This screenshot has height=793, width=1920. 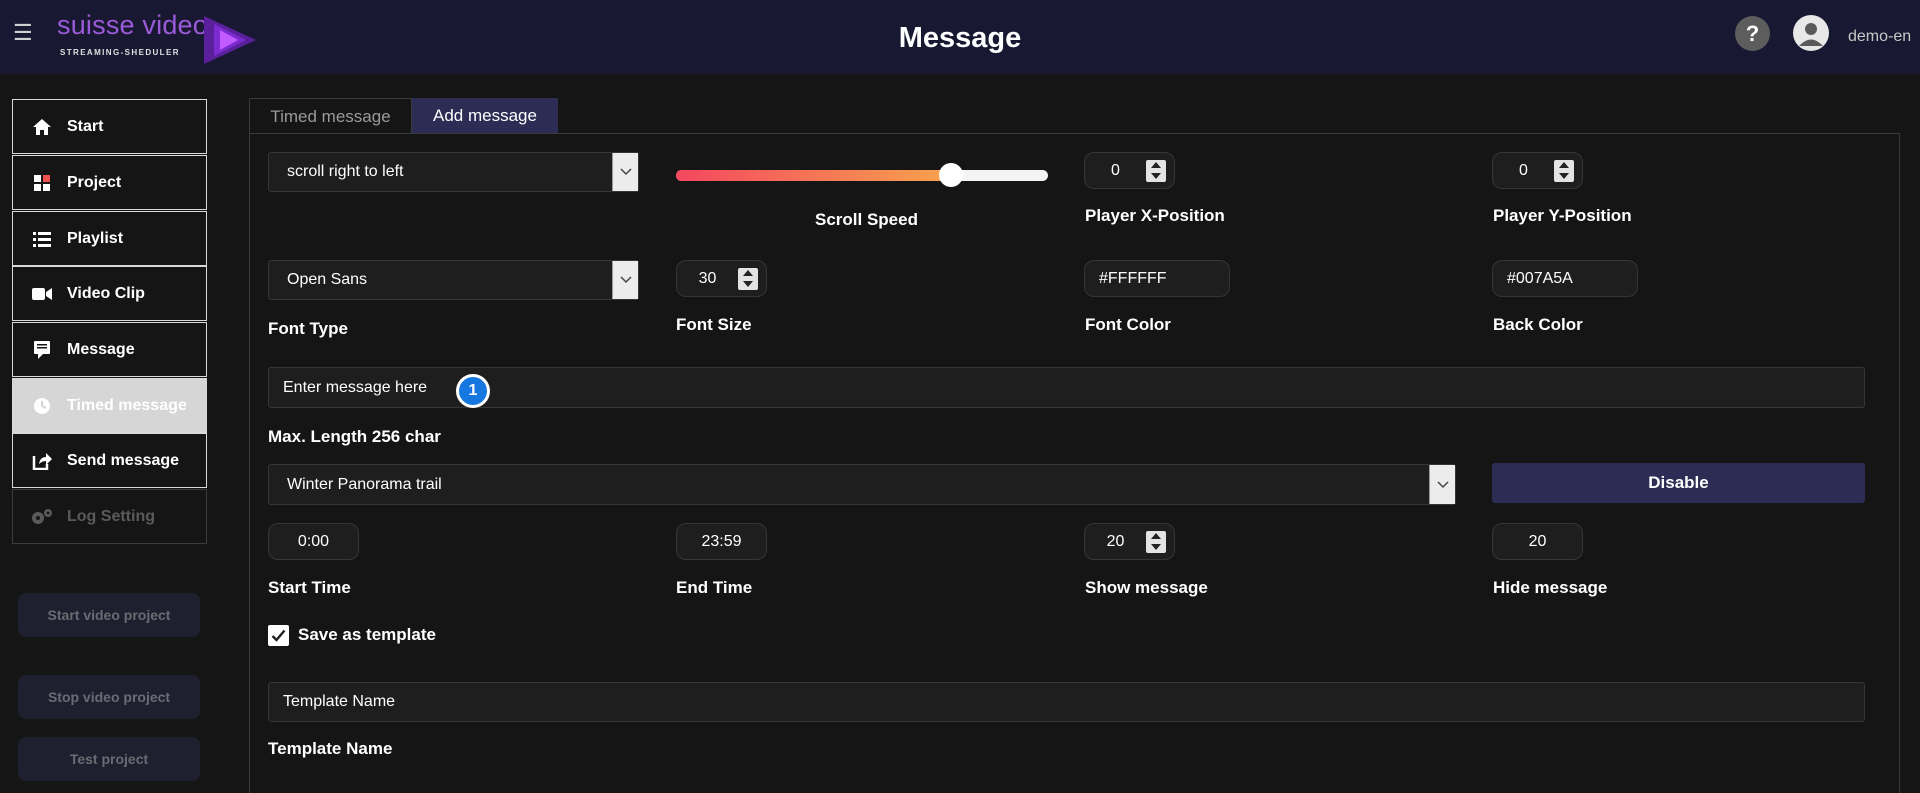 I want to click on hide-message-label: Hide message, so click(x=1550, y=587).